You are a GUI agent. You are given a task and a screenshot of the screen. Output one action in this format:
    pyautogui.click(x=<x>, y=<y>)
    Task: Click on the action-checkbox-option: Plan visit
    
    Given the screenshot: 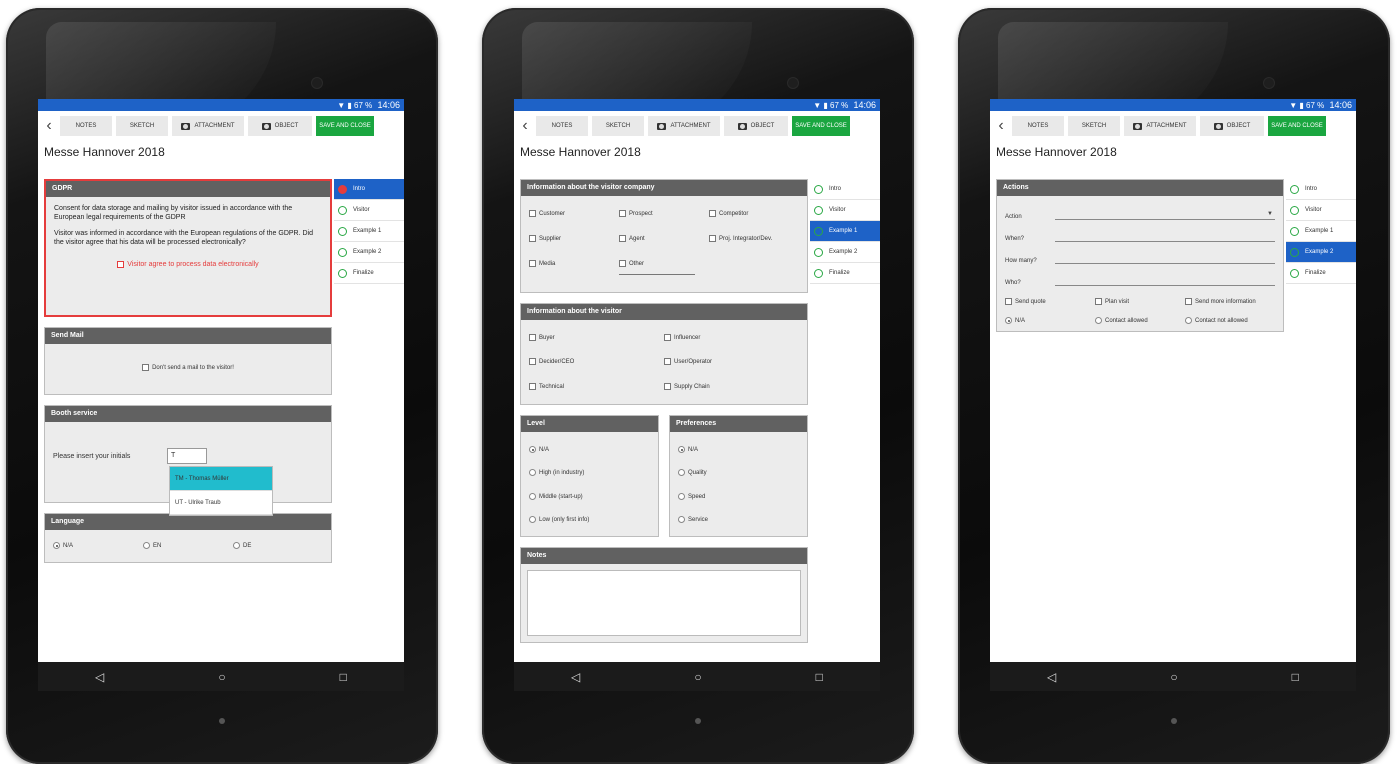 What is the action you would take?
    pyautogui.click(x=1140, y=301)
    